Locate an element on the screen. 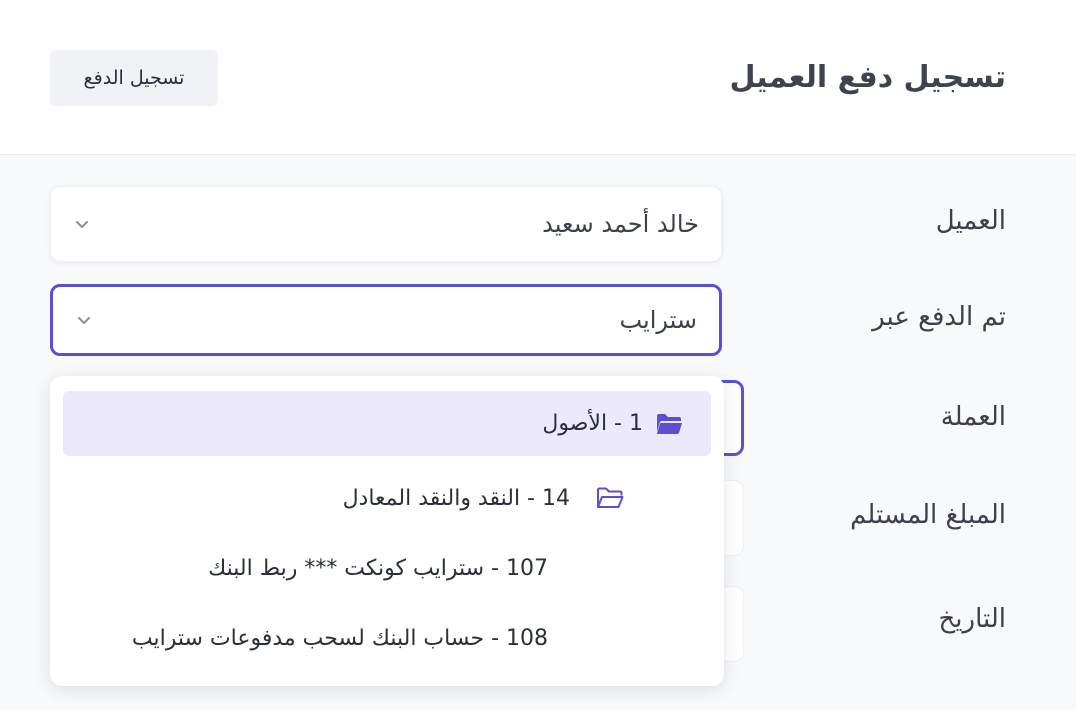 This screenshot has height=710, width=1076. date-label: التاريخ is located at coordinates (972, 619).